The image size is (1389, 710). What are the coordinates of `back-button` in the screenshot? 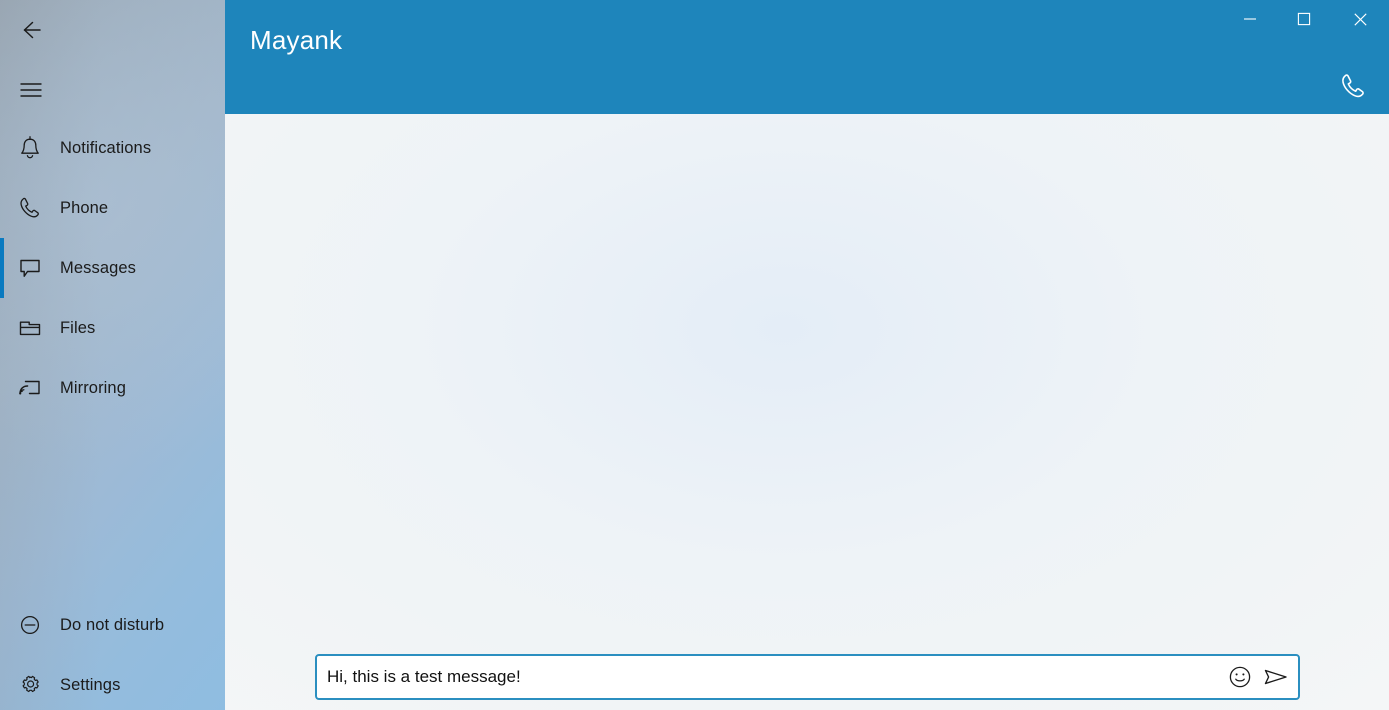 It's located at (31, 30).